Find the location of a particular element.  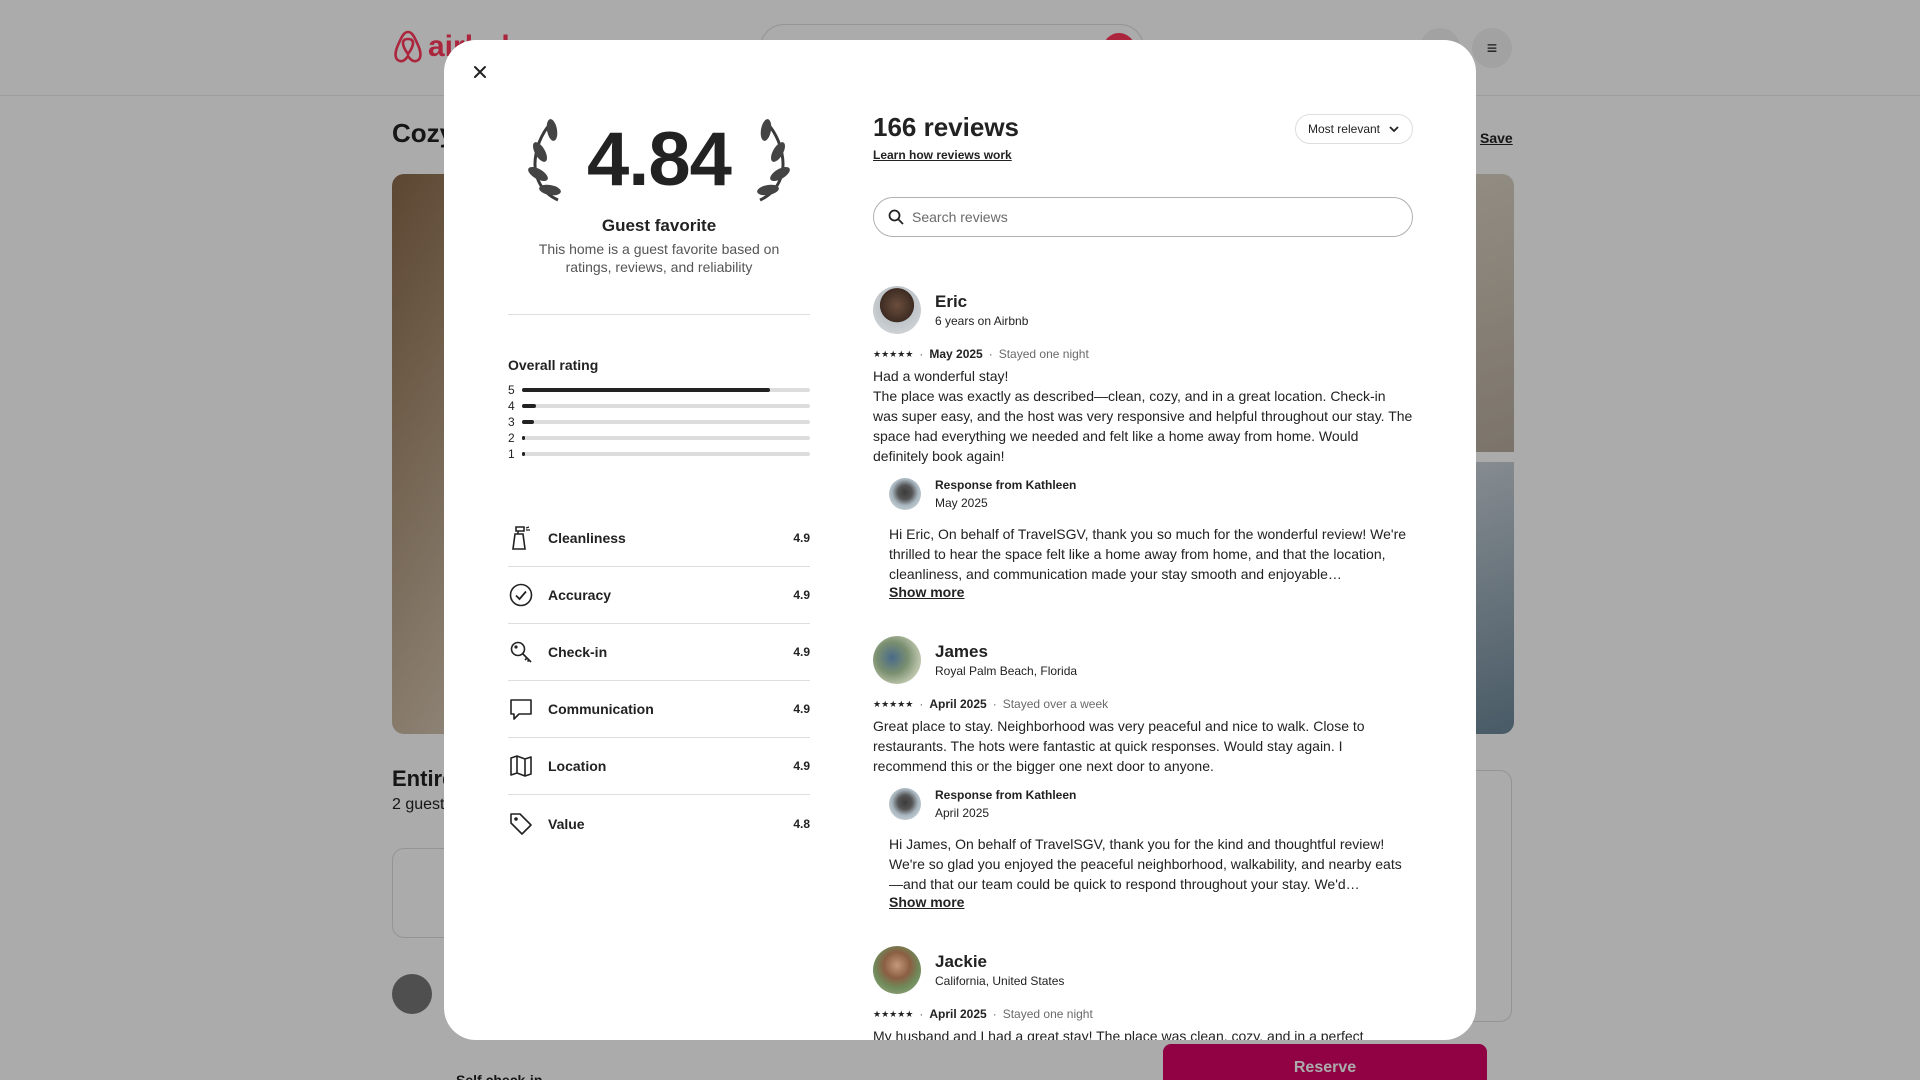

category-communication: Communication 4.9 is located at coordinates (659, 709).